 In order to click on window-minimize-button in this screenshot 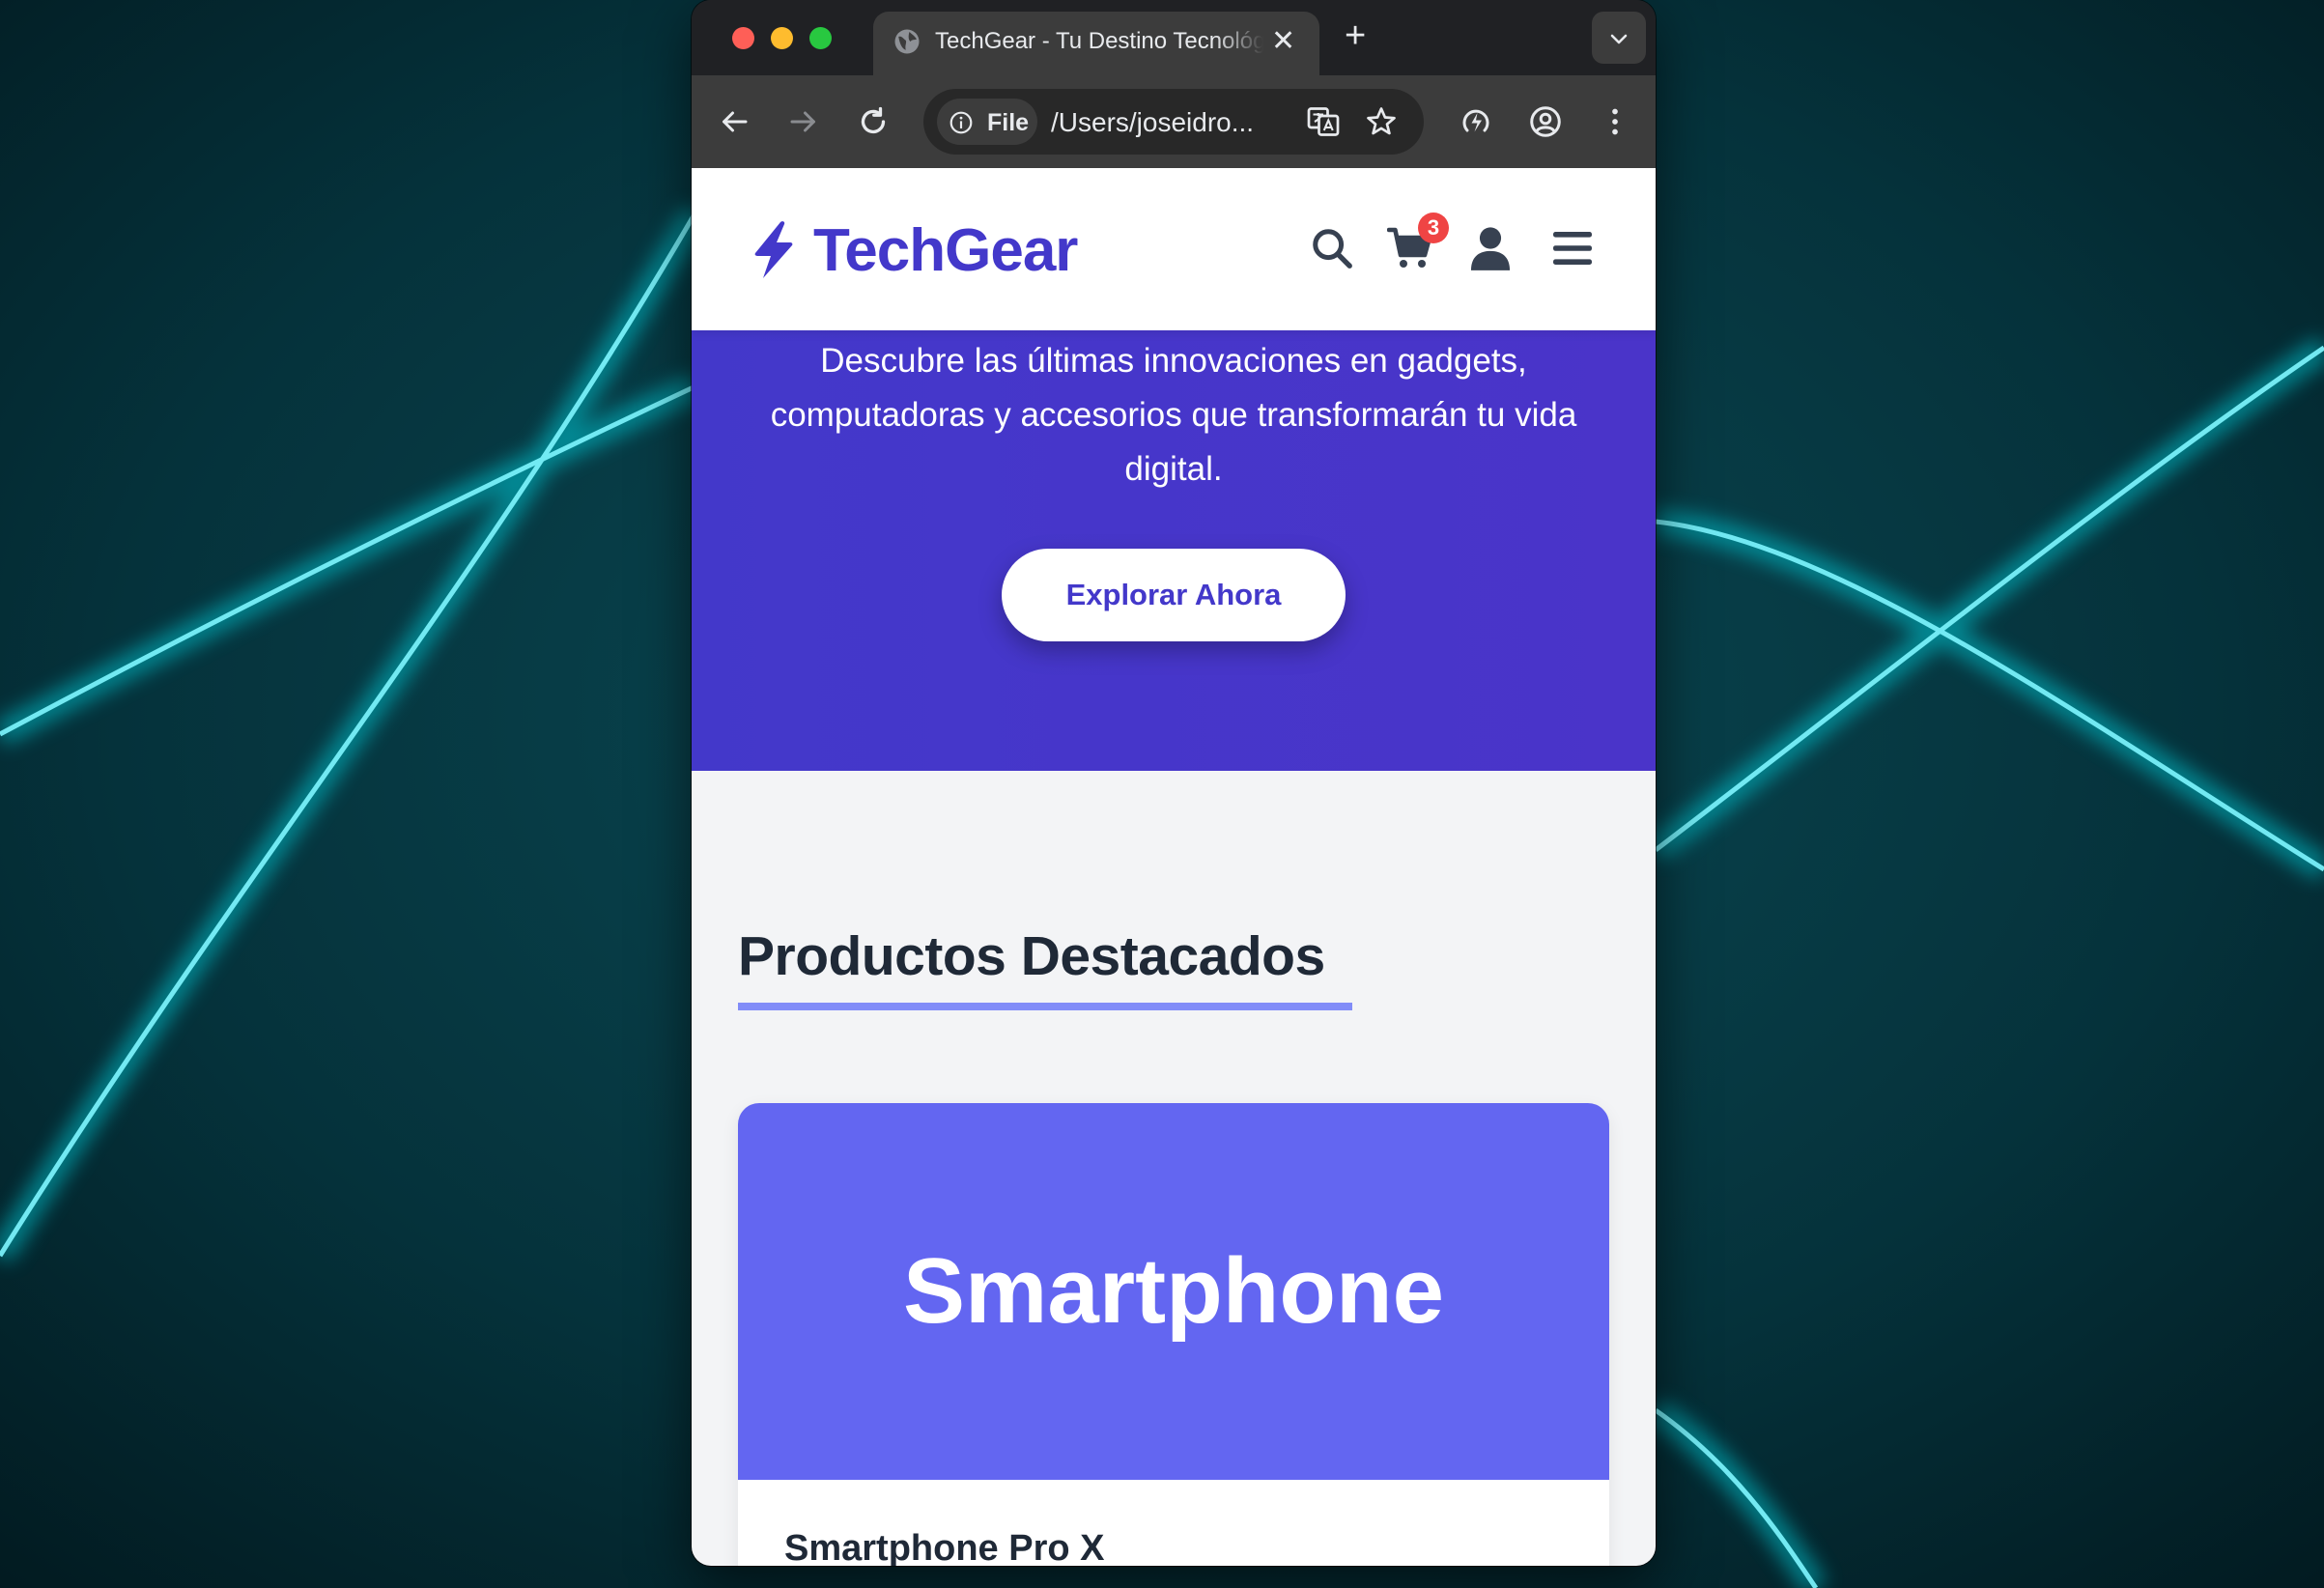, I will do `click(782, 38)`.